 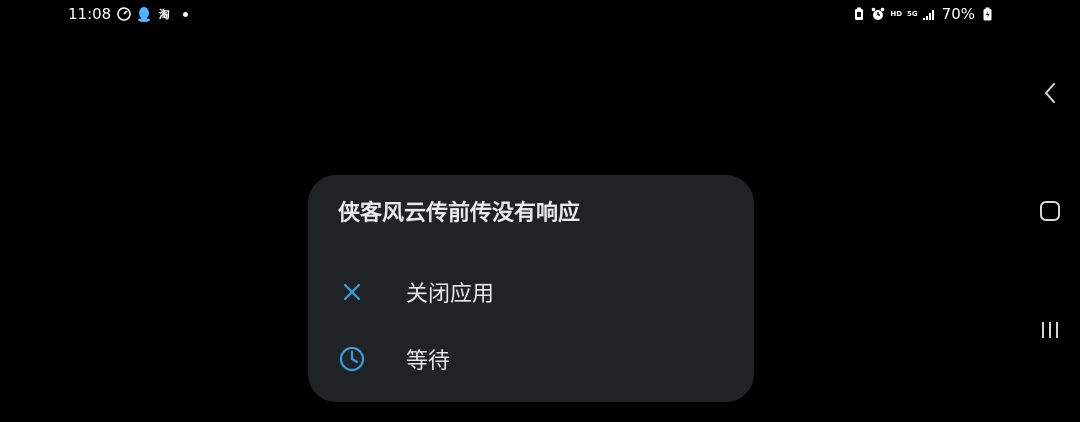 I want to click on qq-penguin-icon, so click(x=144, y=14).